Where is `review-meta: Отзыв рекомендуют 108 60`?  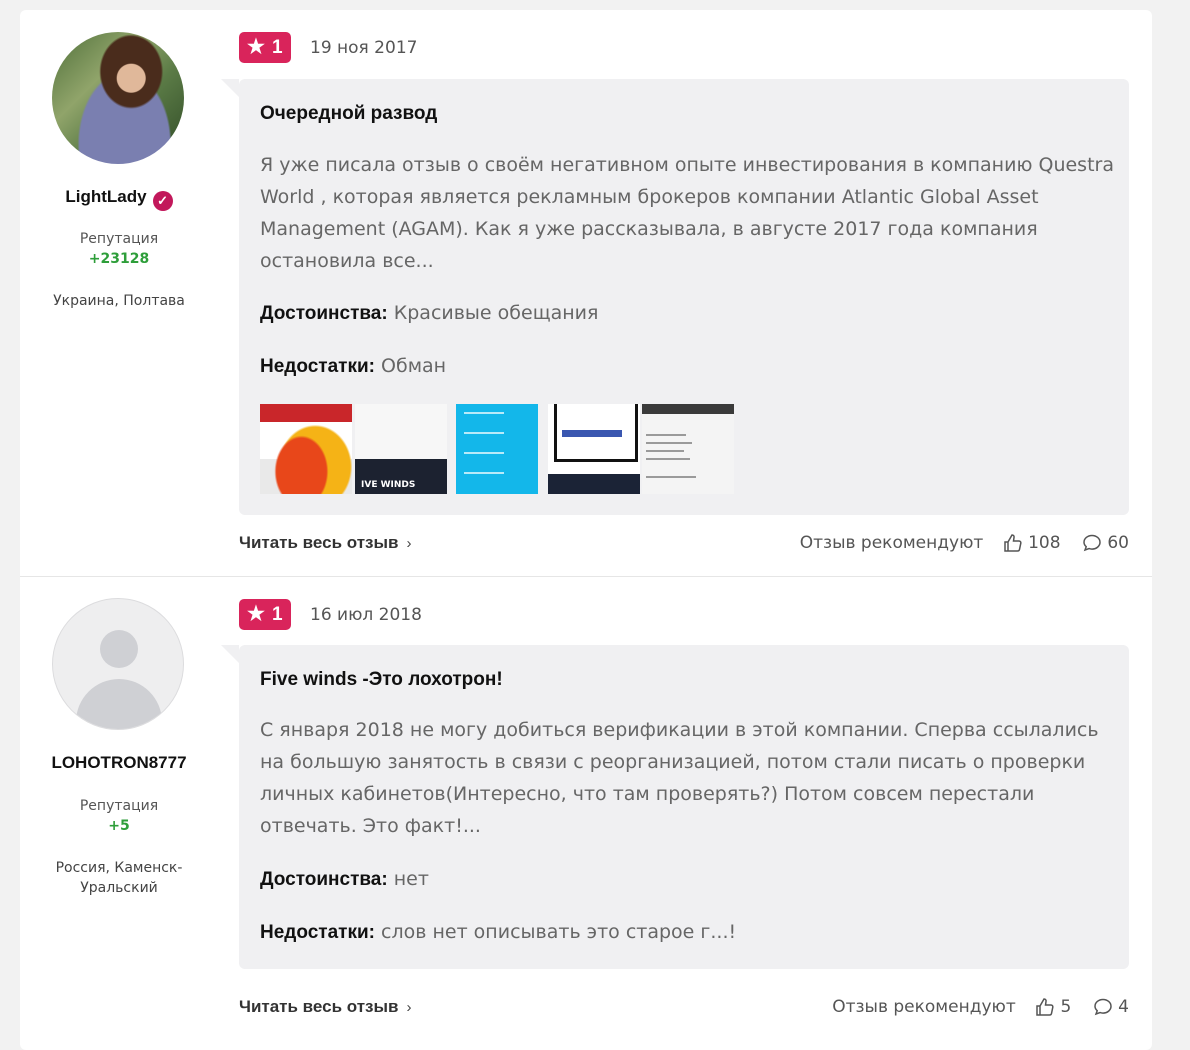 review-meta: Отзыв рекомендуют 108 60 is located at coordinates (964, 543).